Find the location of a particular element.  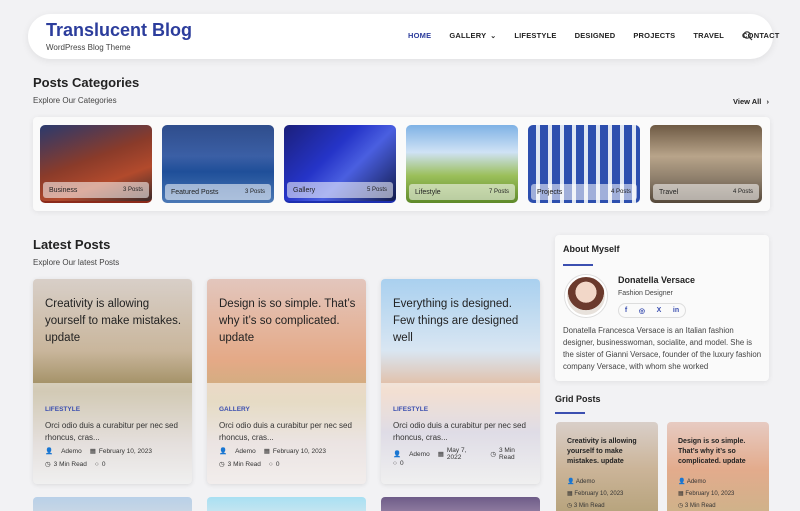

avatar is located at coordinates (586, 296).